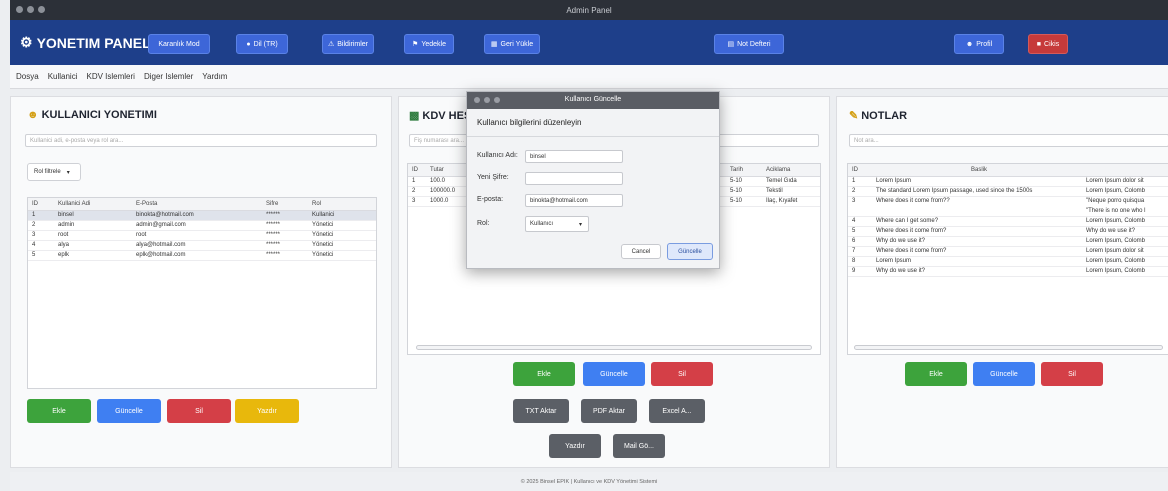 This screenshot has height=491, width=1168. Describe the element at coordinates (129, 411) in the screenshot. I see `update-user-button: Güncelle` at that location.